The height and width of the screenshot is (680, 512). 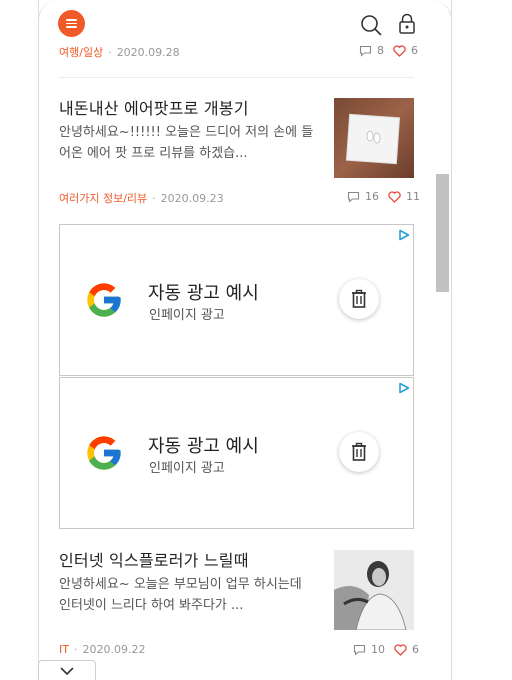 What do you see at coordinates (442, 340) in the screenshot?
I see `scrollbar-track` at bounding box center [442, 340].